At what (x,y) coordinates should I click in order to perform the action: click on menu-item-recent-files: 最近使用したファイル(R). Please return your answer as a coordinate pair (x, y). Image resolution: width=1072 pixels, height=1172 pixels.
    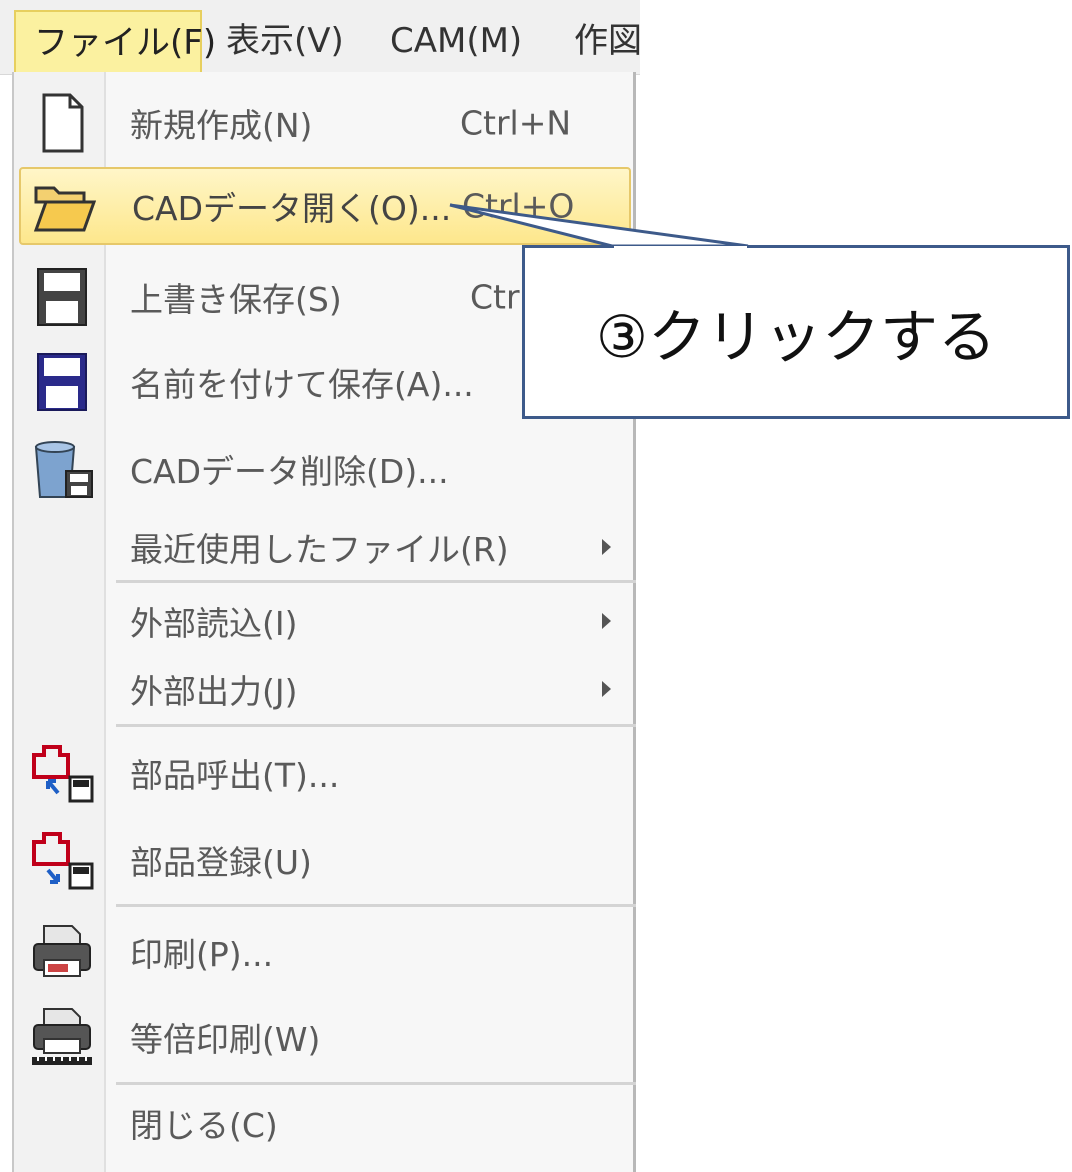
    Looking at the image, I should click on (324, 547).